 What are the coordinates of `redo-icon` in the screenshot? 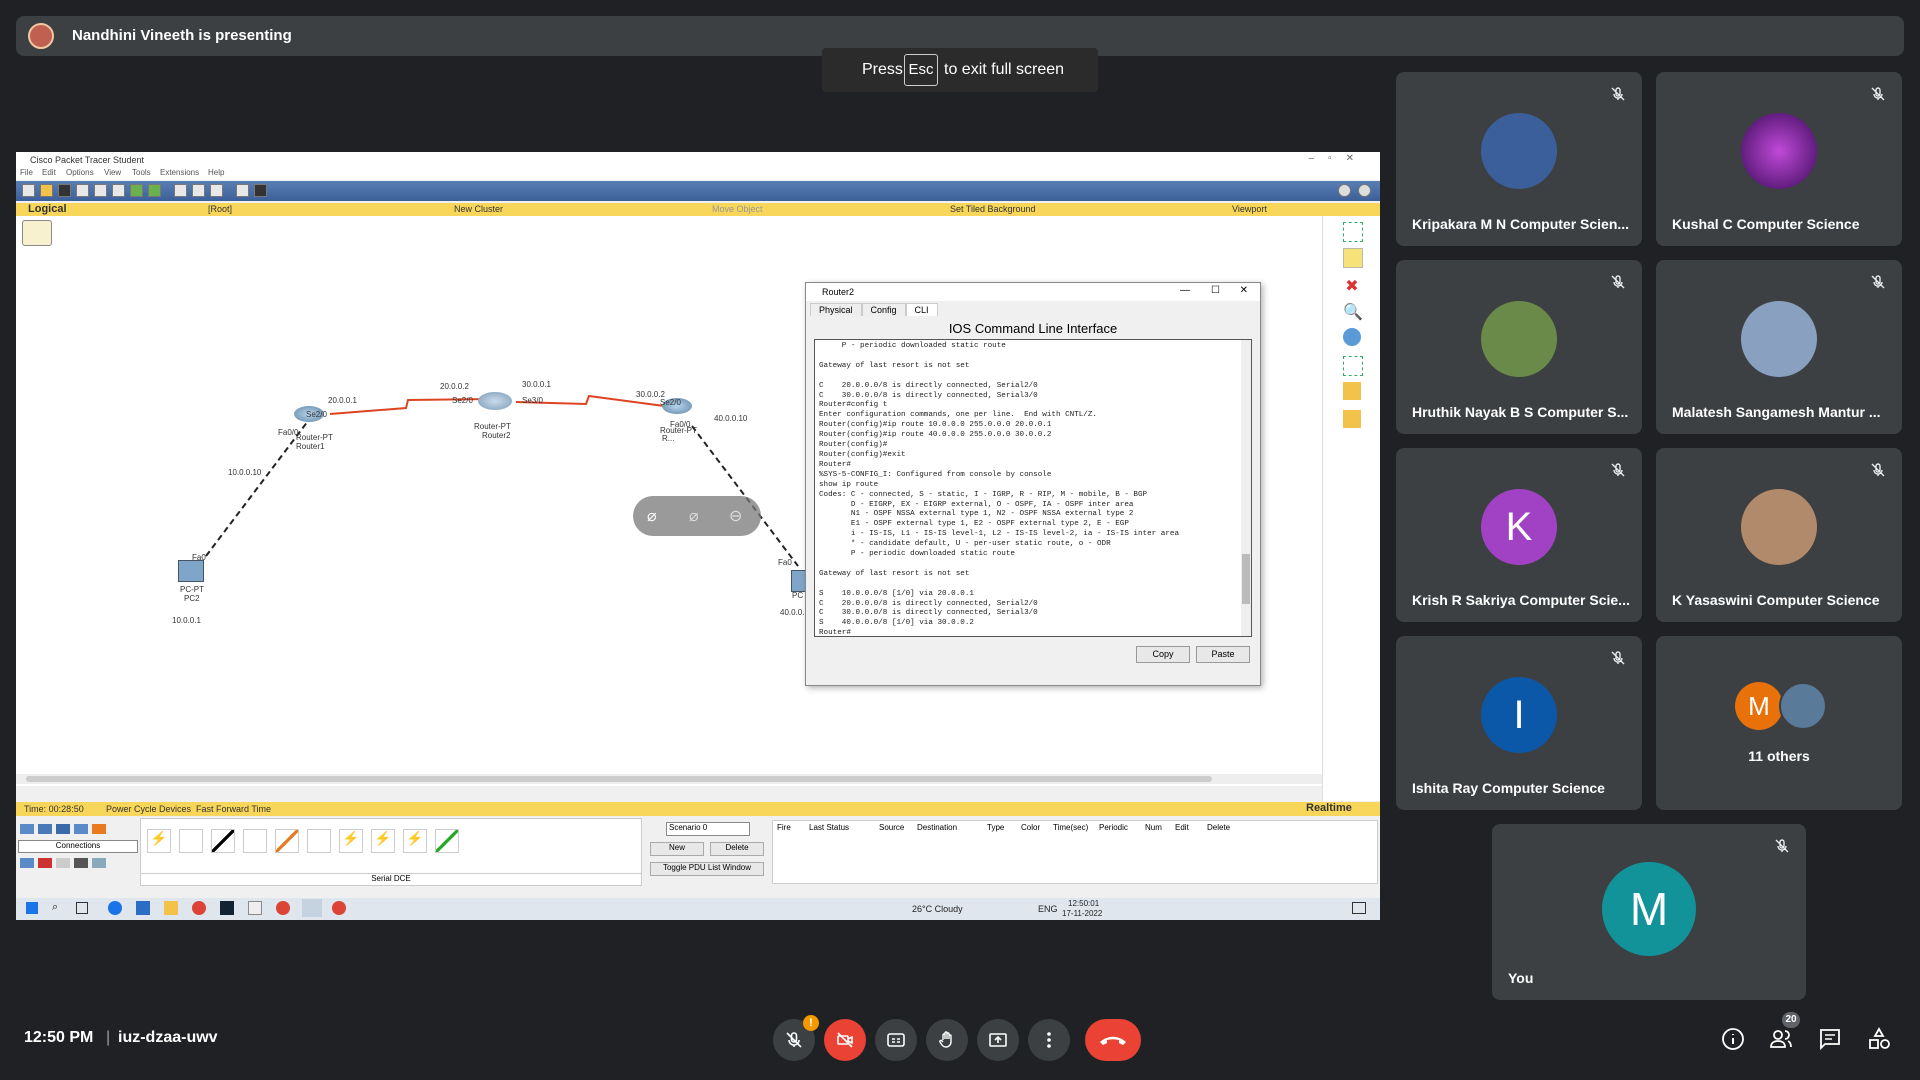 It's located at (154, 190).